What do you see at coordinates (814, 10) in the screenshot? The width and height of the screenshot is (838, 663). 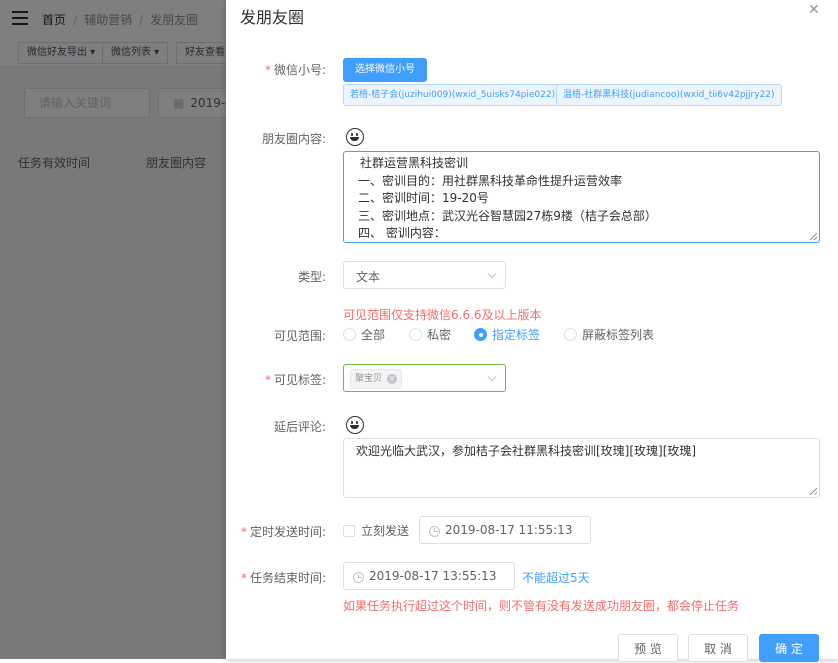 I see `close-icon: ✕` at bounding box center [814, 10].